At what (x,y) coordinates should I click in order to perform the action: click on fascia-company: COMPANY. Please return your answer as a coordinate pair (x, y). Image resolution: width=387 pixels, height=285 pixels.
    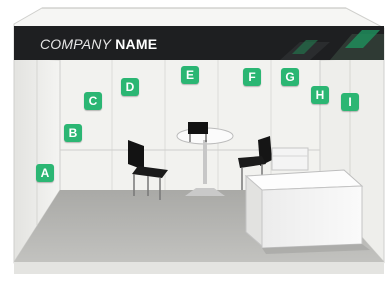
    Looking at the image, I should click on (76, 44).